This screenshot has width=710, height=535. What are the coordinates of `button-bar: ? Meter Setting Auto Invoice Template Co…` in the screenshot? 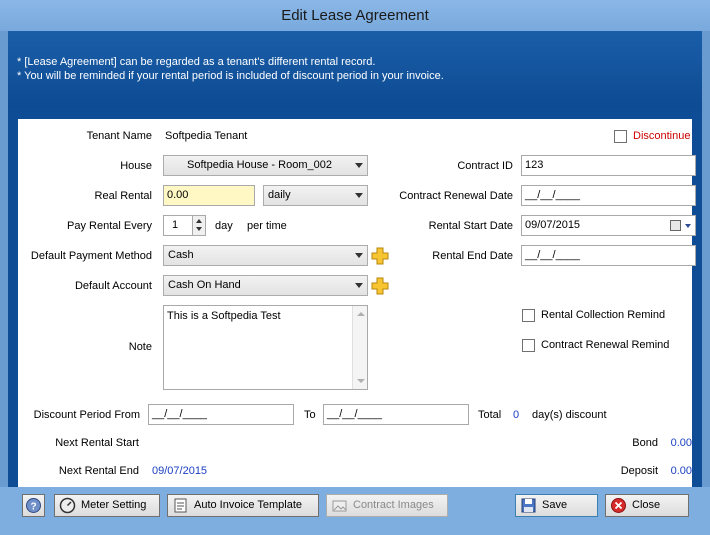 It's located at (355, 511).